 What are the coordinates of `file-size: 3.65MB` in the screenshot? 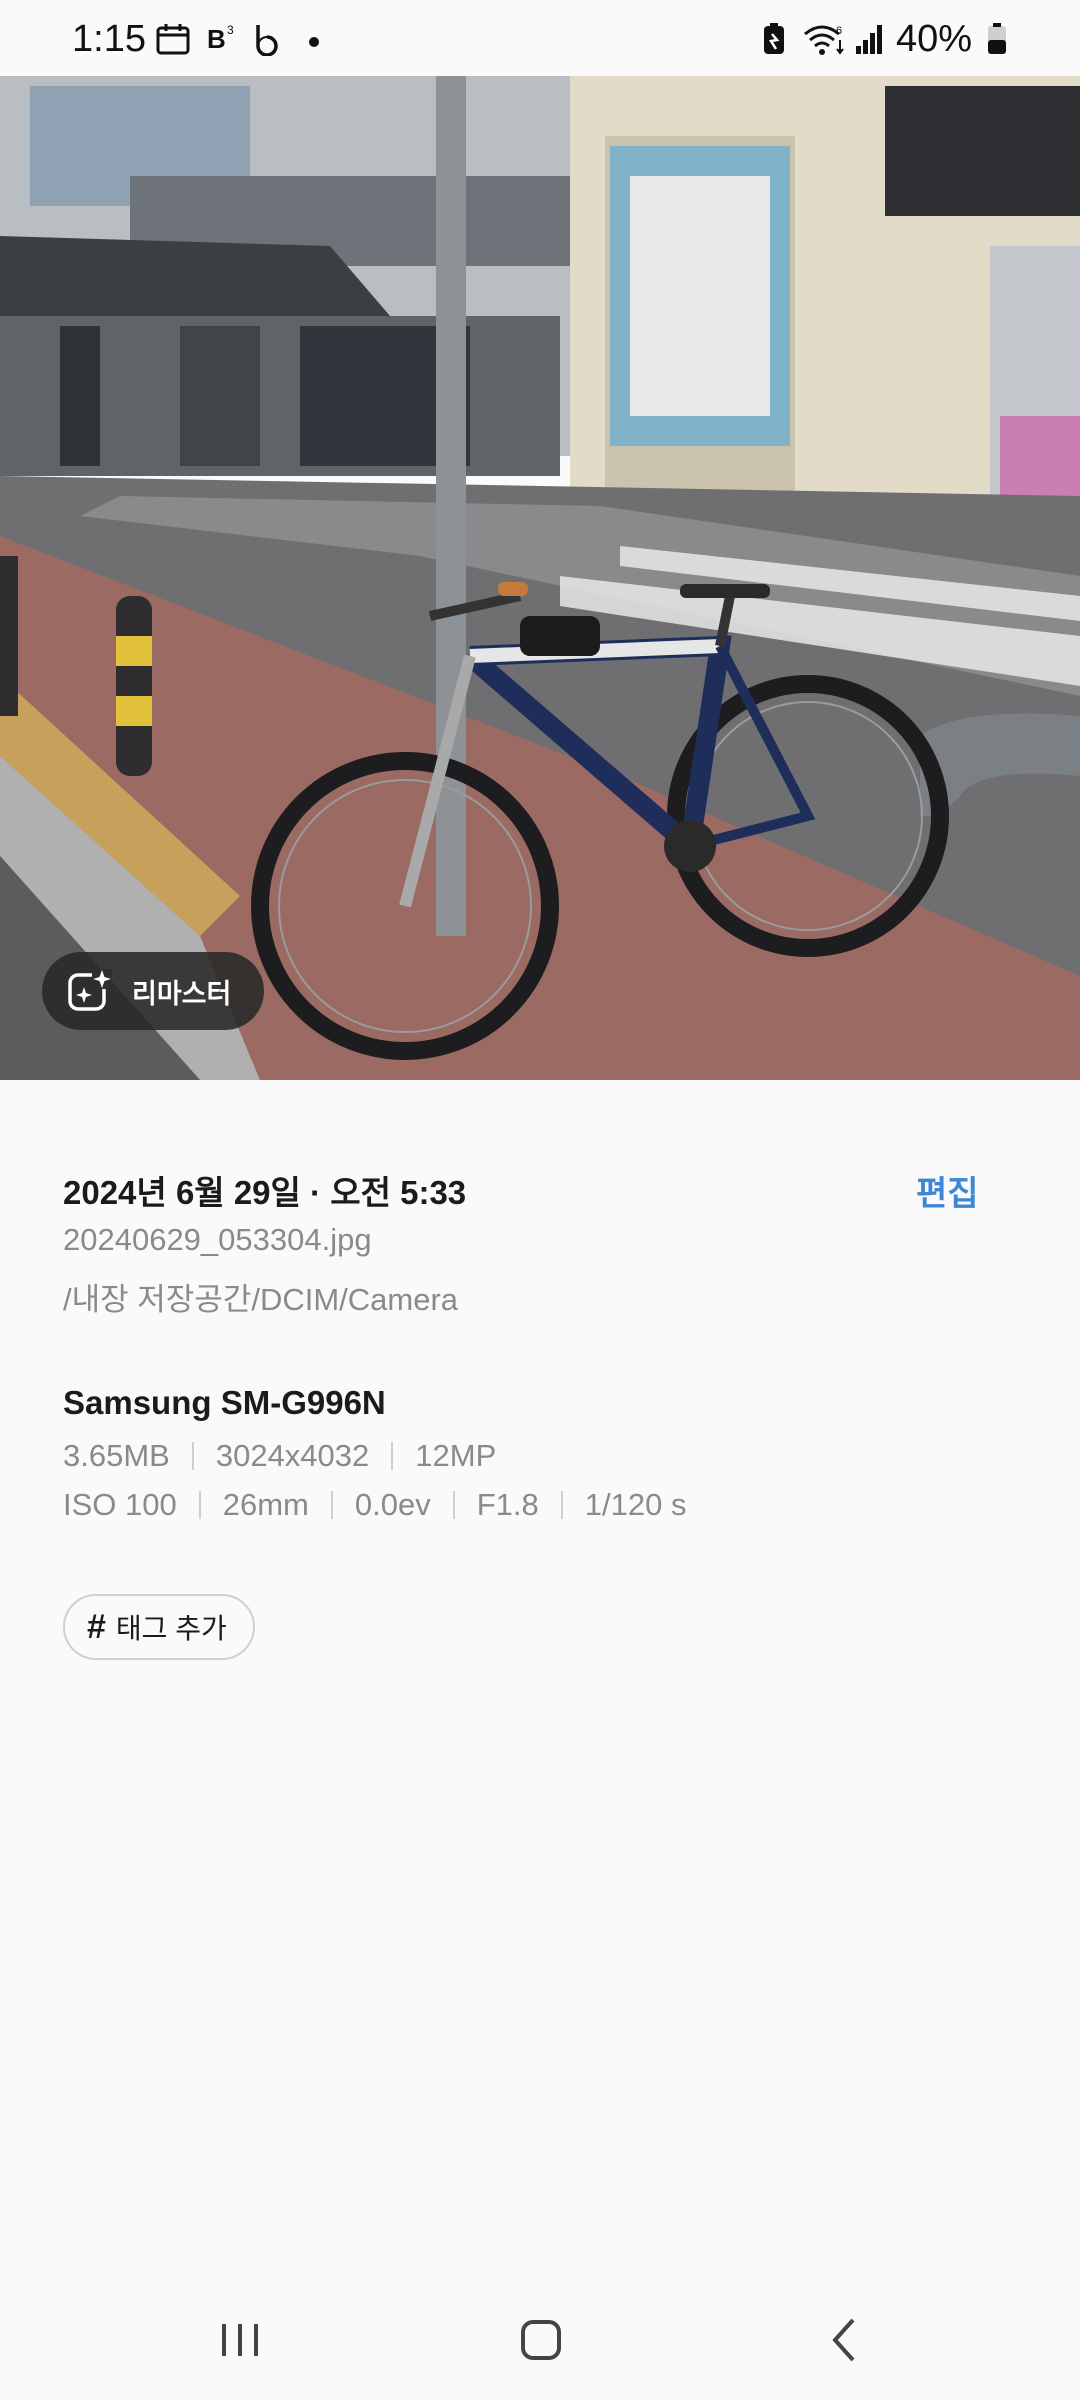 It's located at (116, 1455).